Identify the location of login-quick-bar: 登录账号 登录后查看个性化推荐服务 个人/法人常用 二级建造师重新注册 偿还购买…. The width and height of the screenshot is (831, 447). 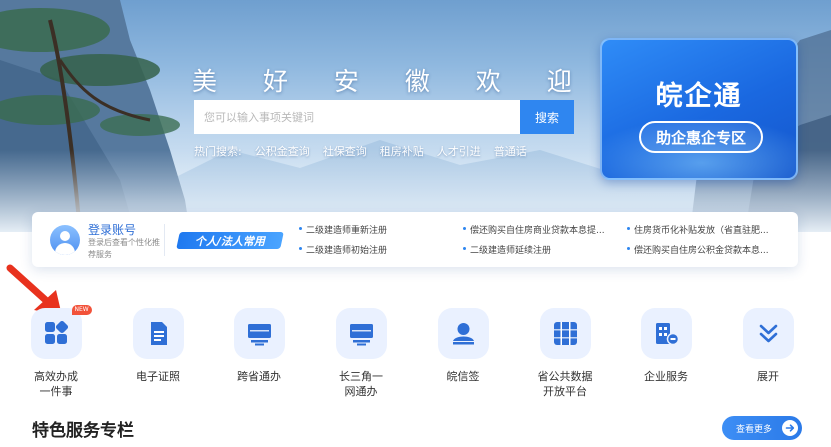
(415, 239).